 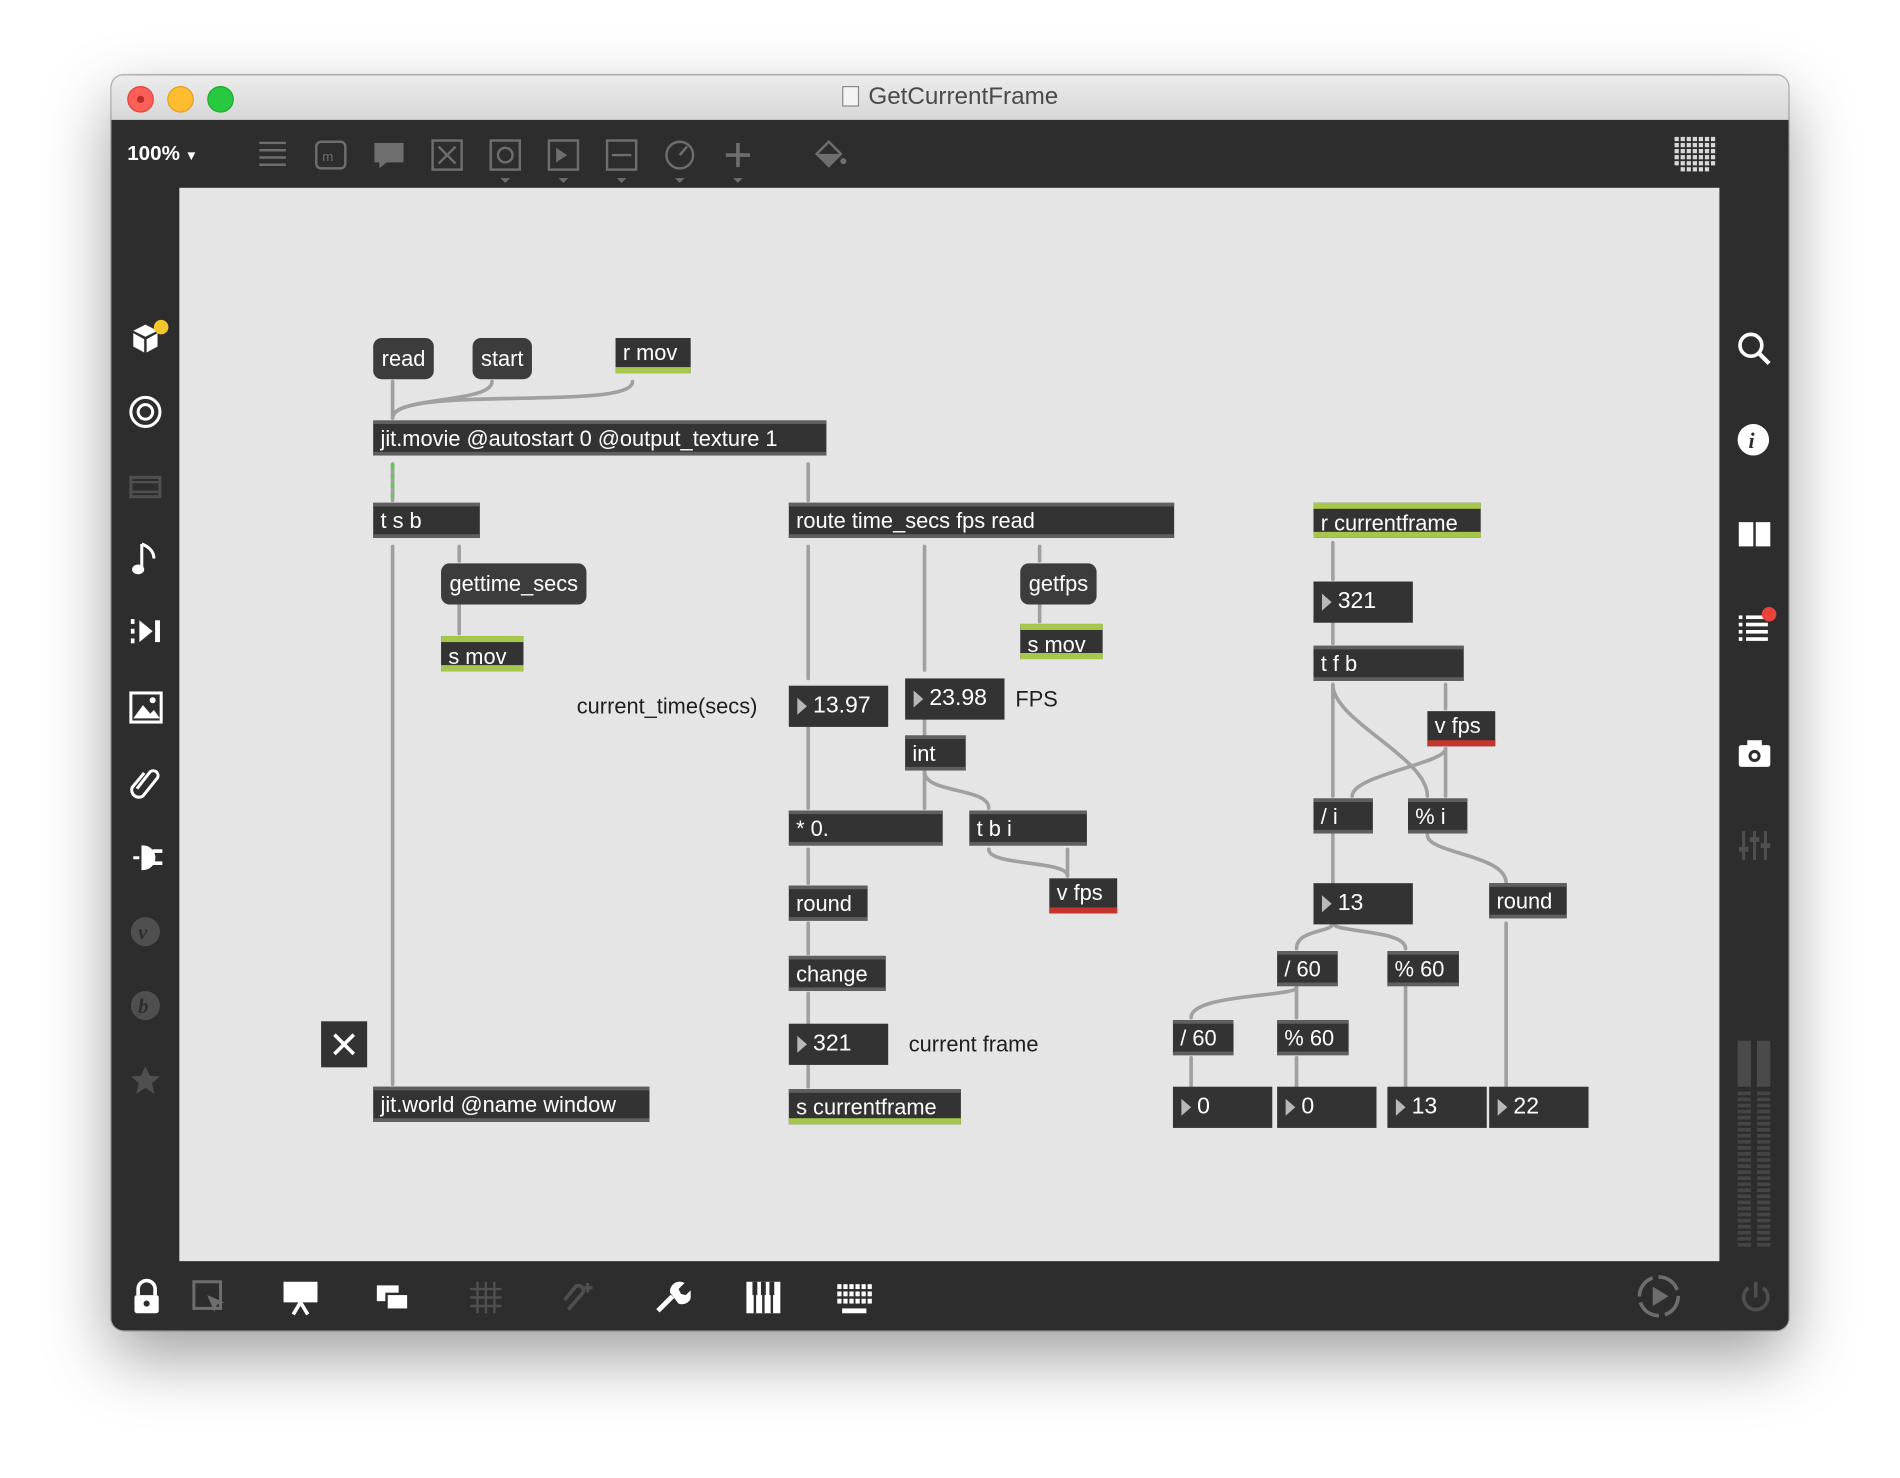 I want to click on toggle-fullscreen, so click(x=344, y=1044).